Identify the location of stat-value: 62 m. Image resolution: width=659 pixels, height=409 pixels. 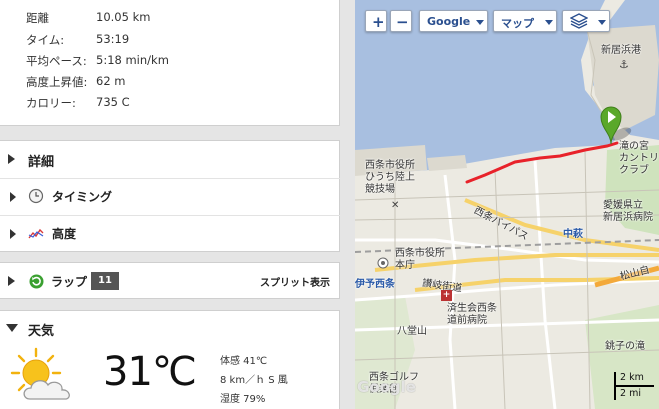
(111, 81).